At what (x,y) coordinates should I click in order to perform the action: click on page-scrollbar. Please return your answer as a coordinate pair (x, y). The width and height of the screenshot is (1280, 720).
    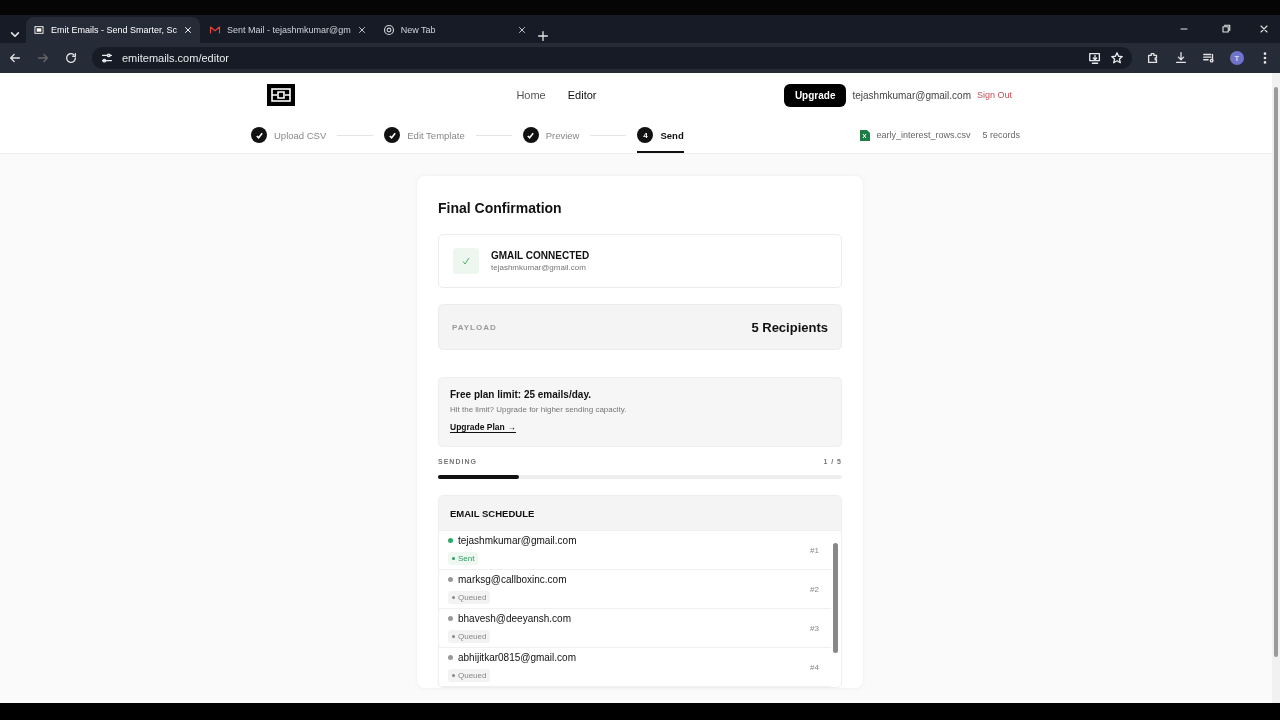
    Looking at the image, I should click on (1276, 388).